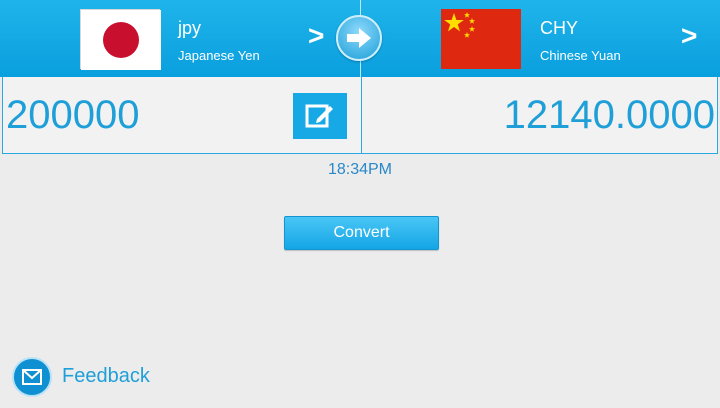 This screenshot has width=720, height=408. What do you see at coordinates (481, 39) in the screenshot?
I see `china-flag-icon` at bounding box center [481, 39].